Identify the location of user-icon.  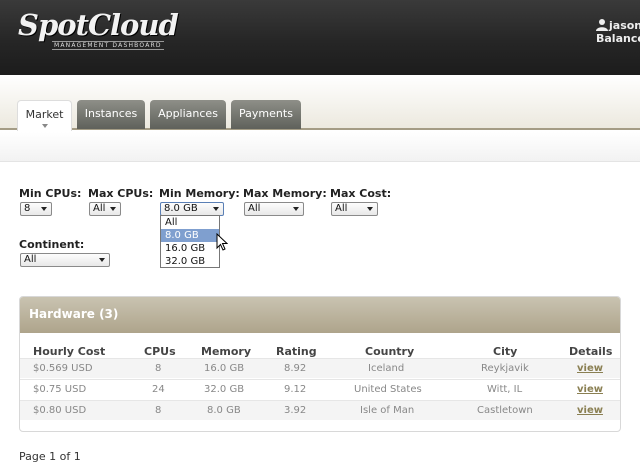
(602, 25).